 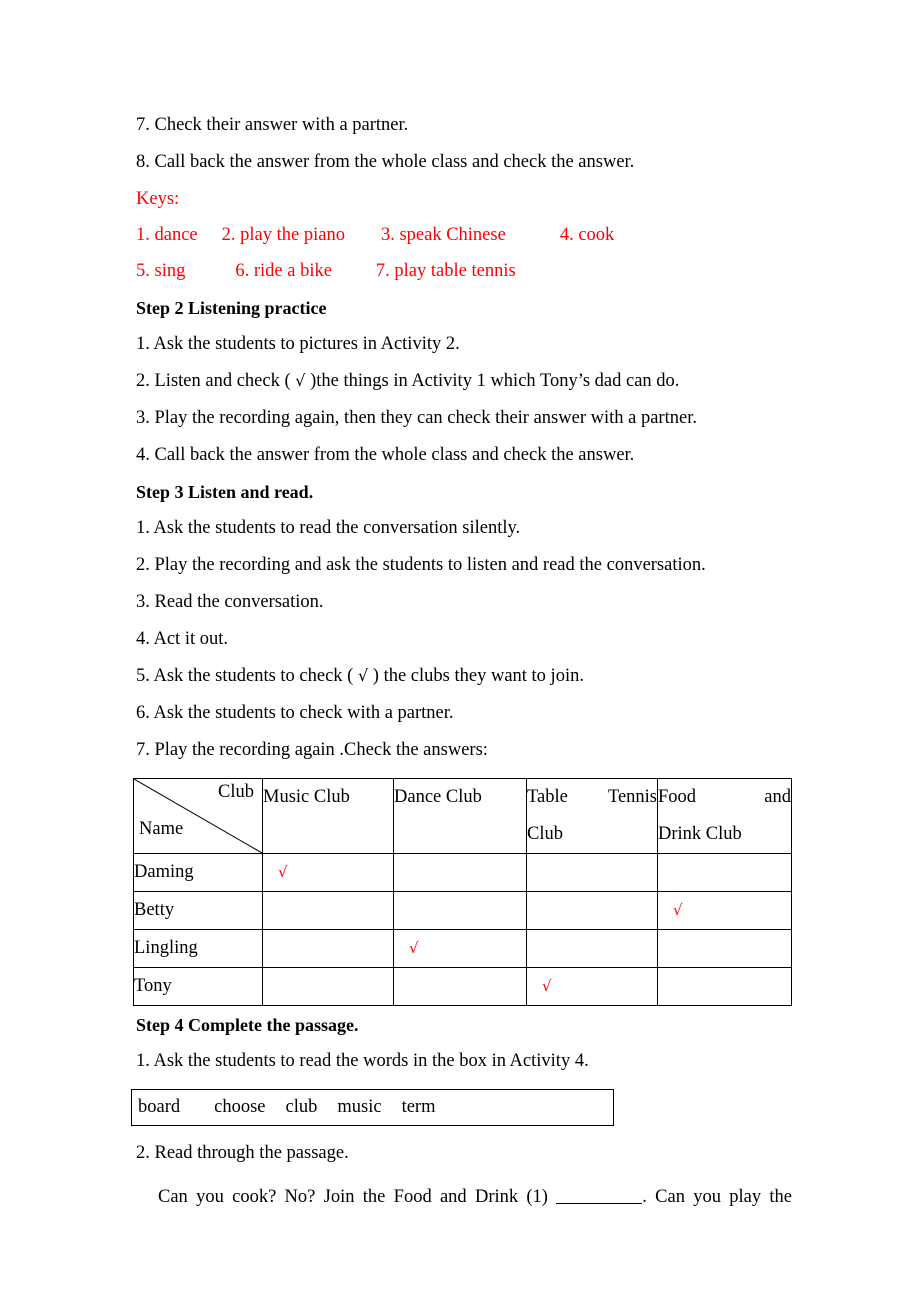 What do you see at coordinates (724, 815) in the screenshot?
I see `table-header-food-and-drink-club: Food and Drink Club` at bounding box center [724, 815].